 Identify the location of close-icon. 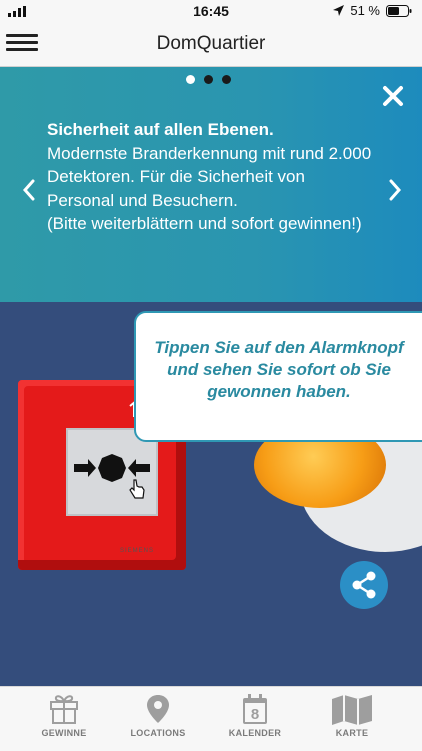
(393, 96).